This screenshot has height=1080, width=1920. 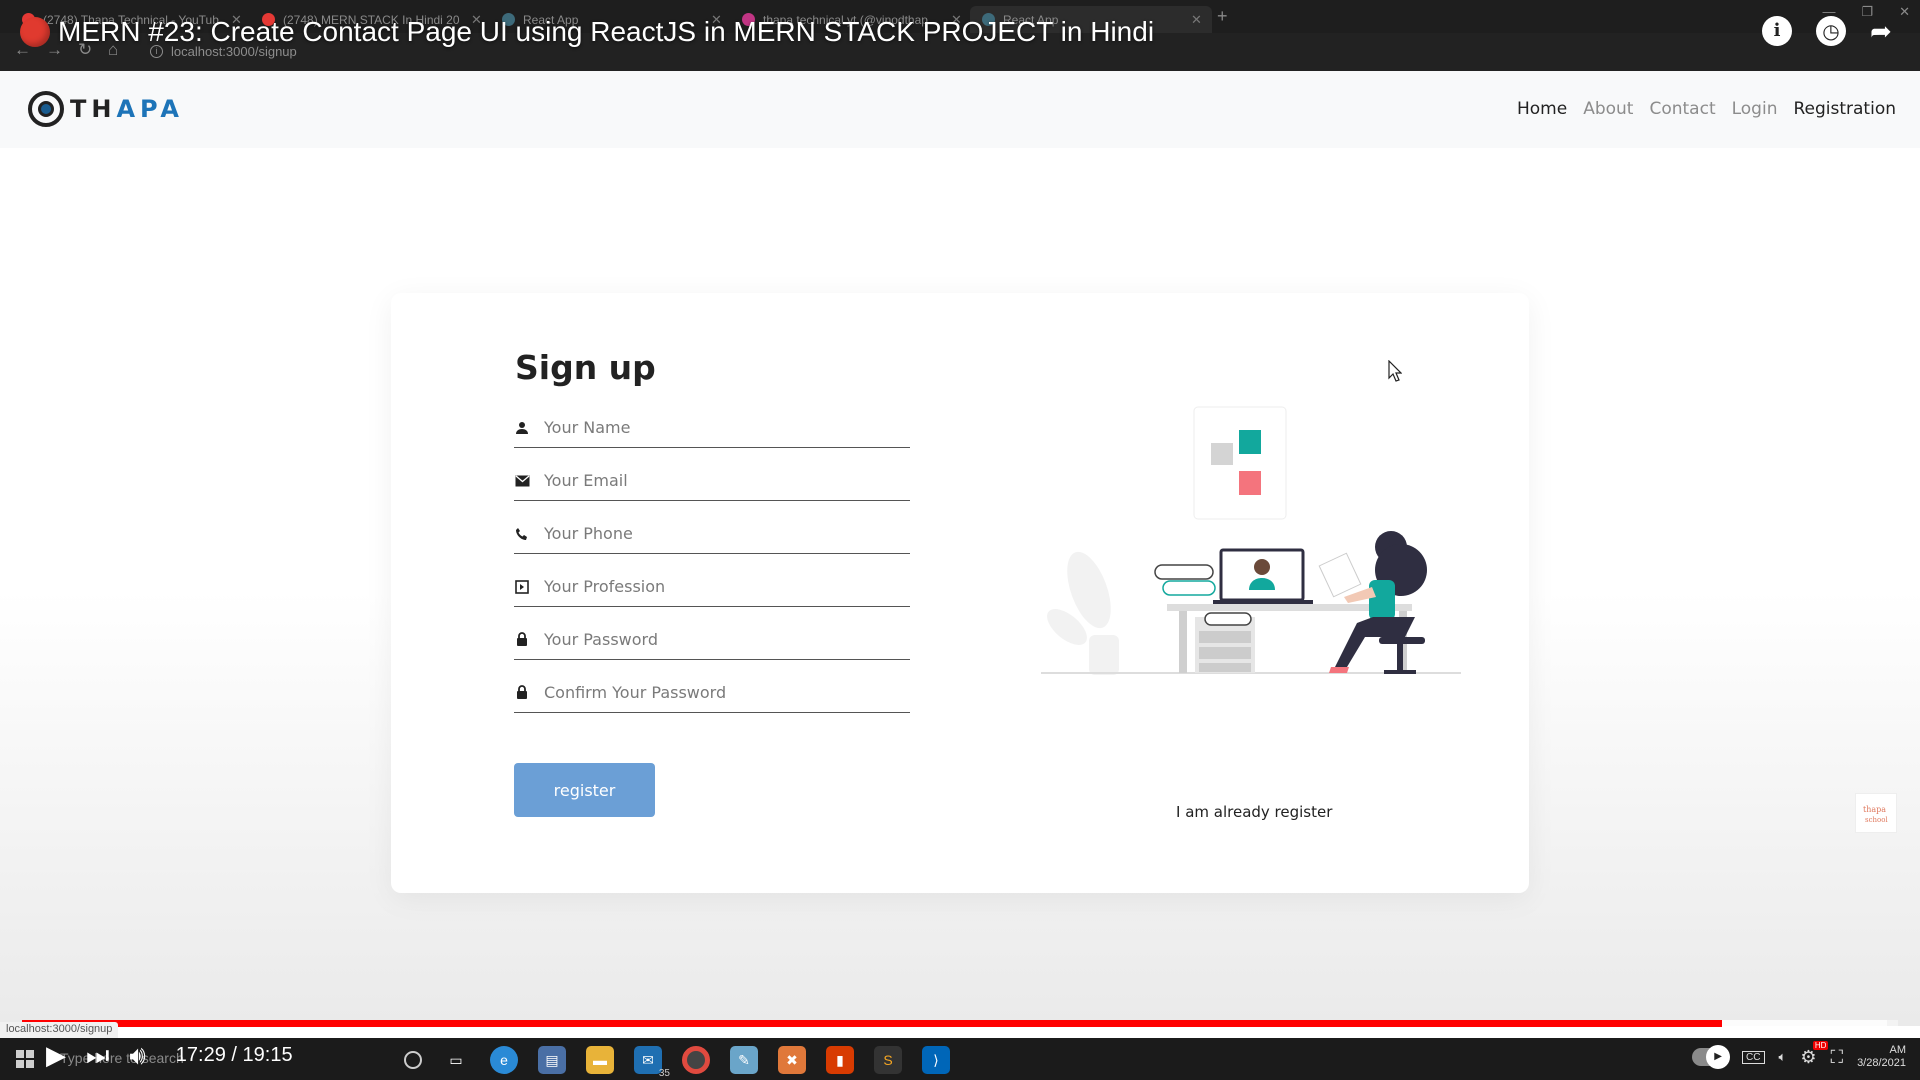 I want to click on mail-badge: 35, so click(x=664, y=1073).